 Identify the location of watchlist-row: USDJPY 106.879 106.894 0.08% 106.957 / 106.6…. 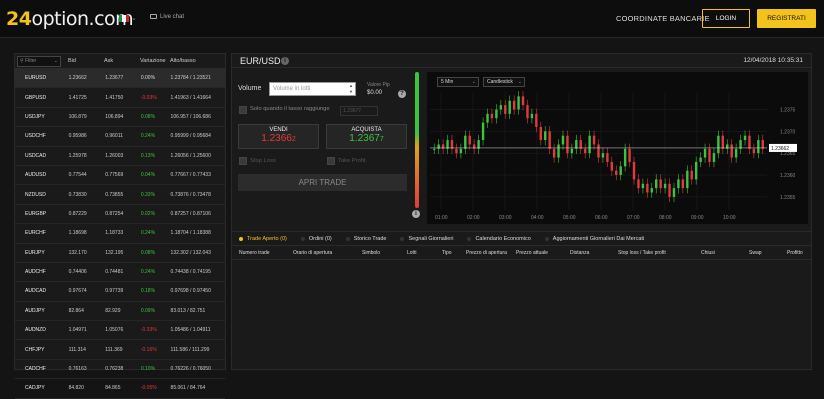
(120, 118).